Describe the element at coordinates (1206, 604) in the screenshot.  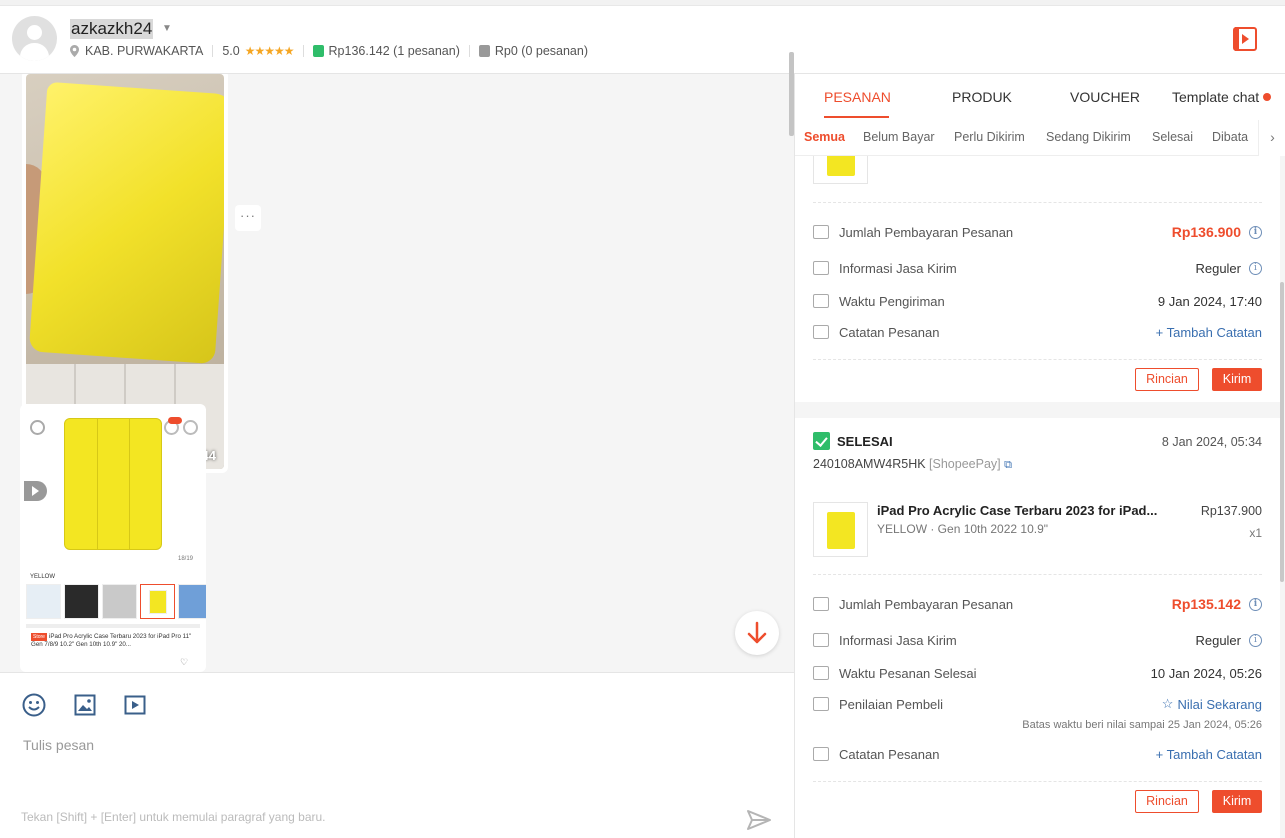
I see `payment-amount: Rp135.142` at that location.